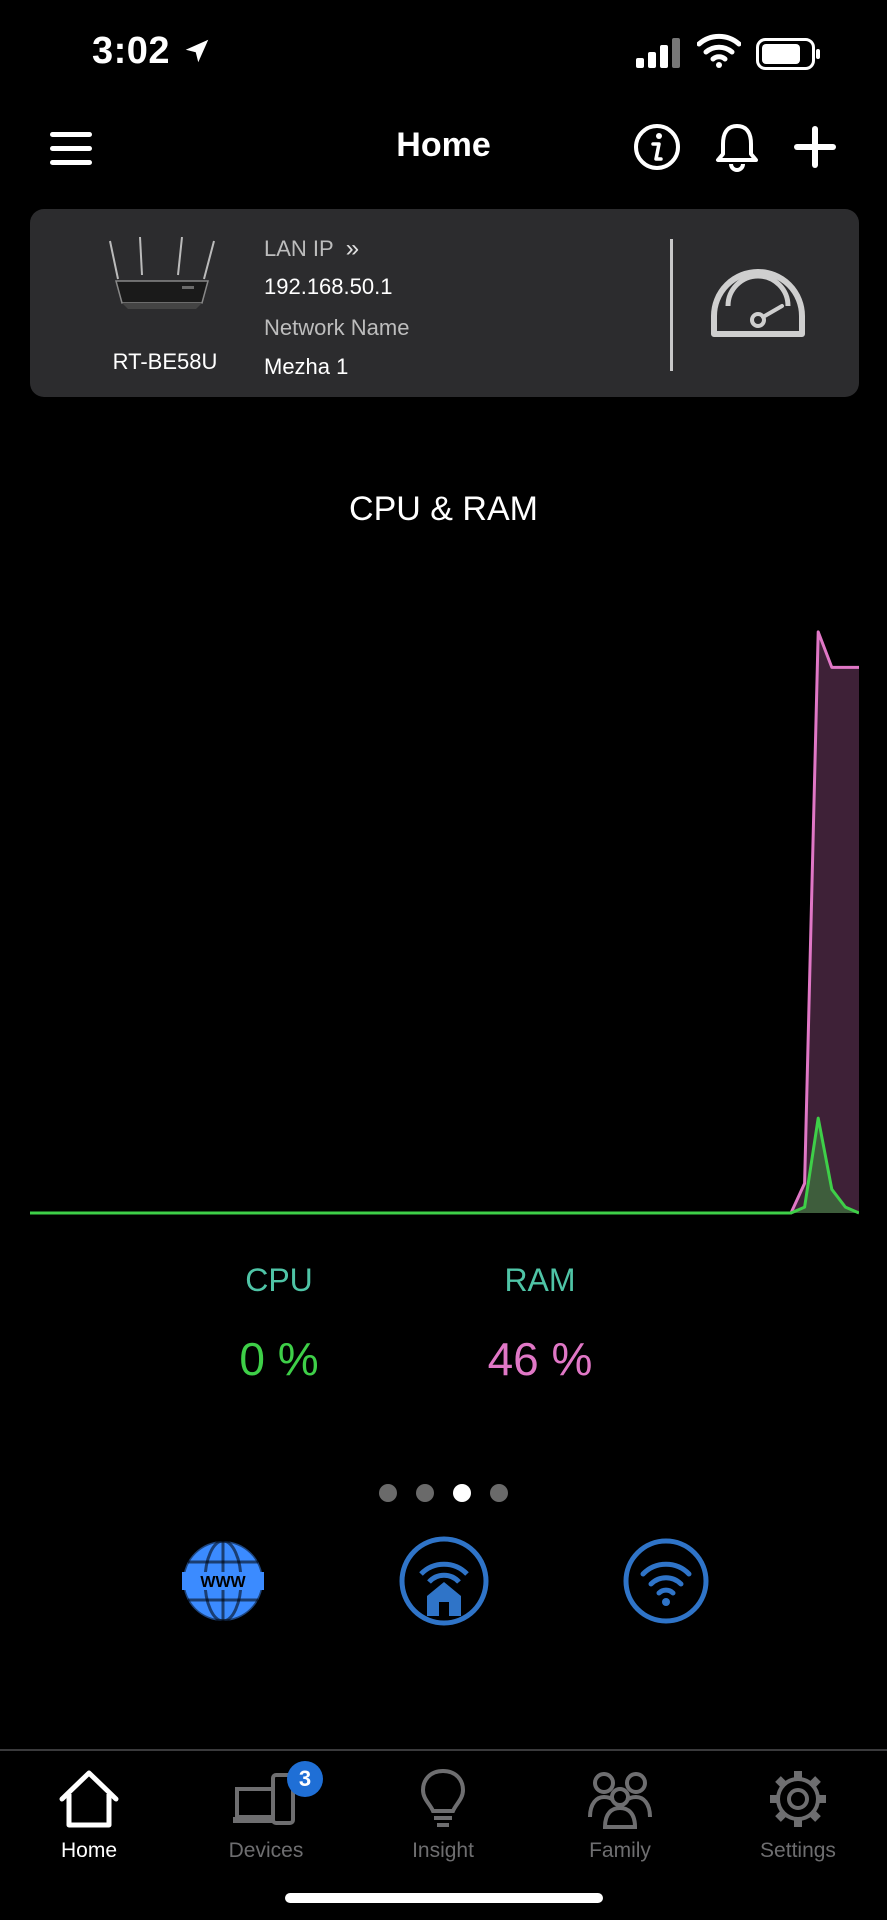 This screenshot has width=887, height=1920. I want to click on home-wifi-icon, so click(444, 1581).